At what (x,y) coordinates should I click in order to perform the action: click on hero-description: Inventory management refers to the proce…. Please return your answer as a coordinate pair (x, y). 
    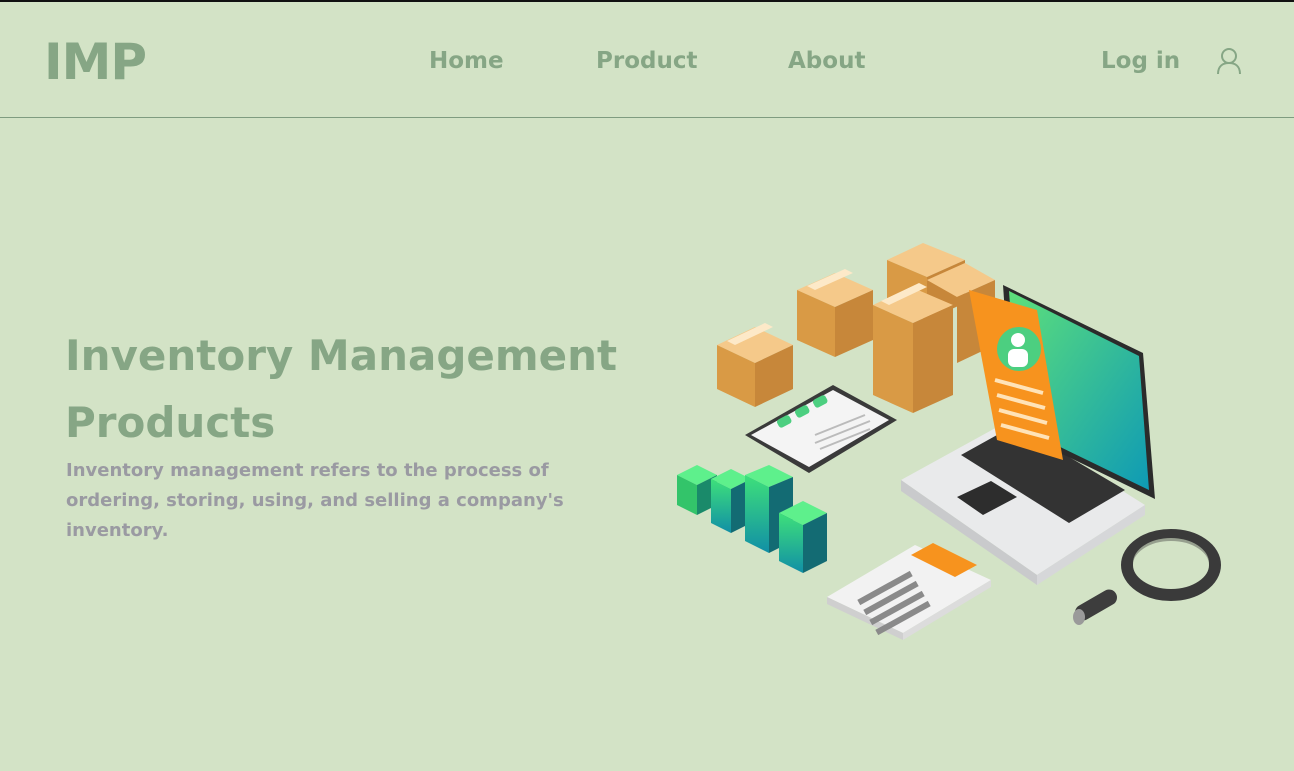
    Looking at the image, I should click on (315, 500).